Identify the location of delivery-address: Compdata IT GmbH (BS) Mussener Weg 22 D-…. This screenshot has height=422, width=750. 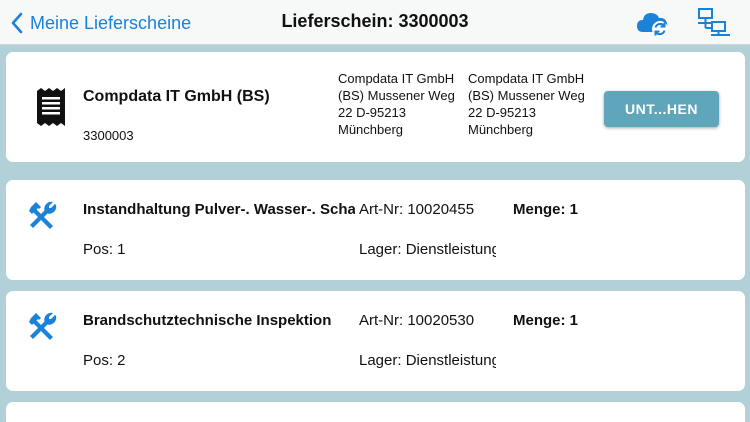
(526, 104).